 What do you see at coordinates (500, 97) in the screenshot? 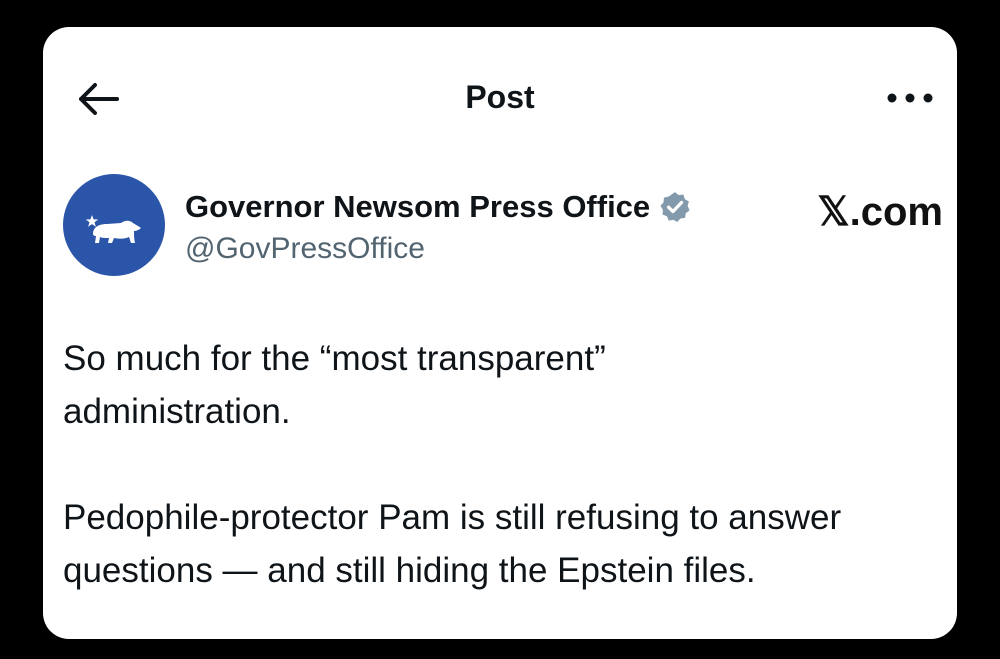
I see `page-title: Post` at bounding box center [500, 97].